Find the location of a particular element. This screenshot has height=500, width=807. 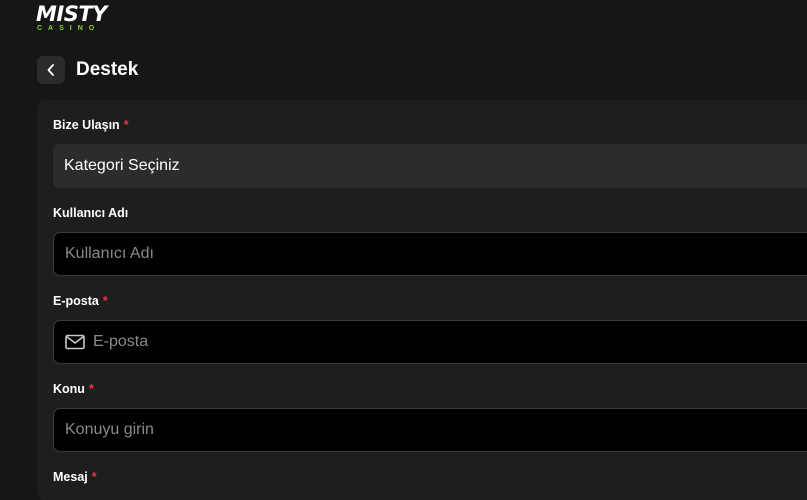

back-button is located at coordinates (51, 70).